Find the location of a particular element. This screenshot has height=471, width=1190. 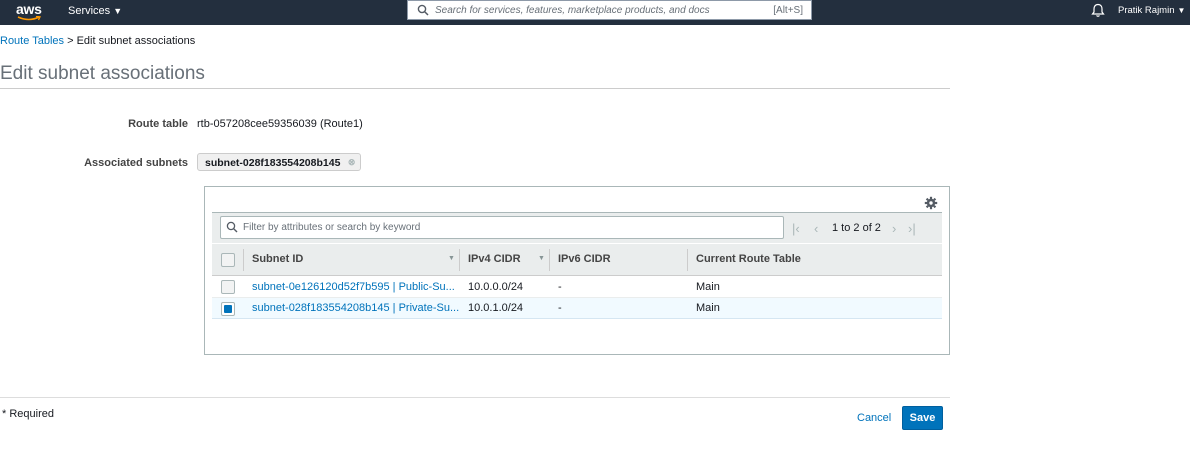

search-shortcut: [Alt+S] is located at coordinates (788, 10).